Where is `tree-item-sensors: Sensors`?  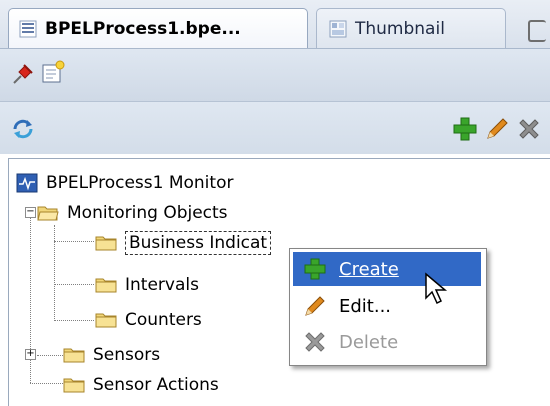
tree-item-sensors: Sensors is located at coordinates (111, 355).